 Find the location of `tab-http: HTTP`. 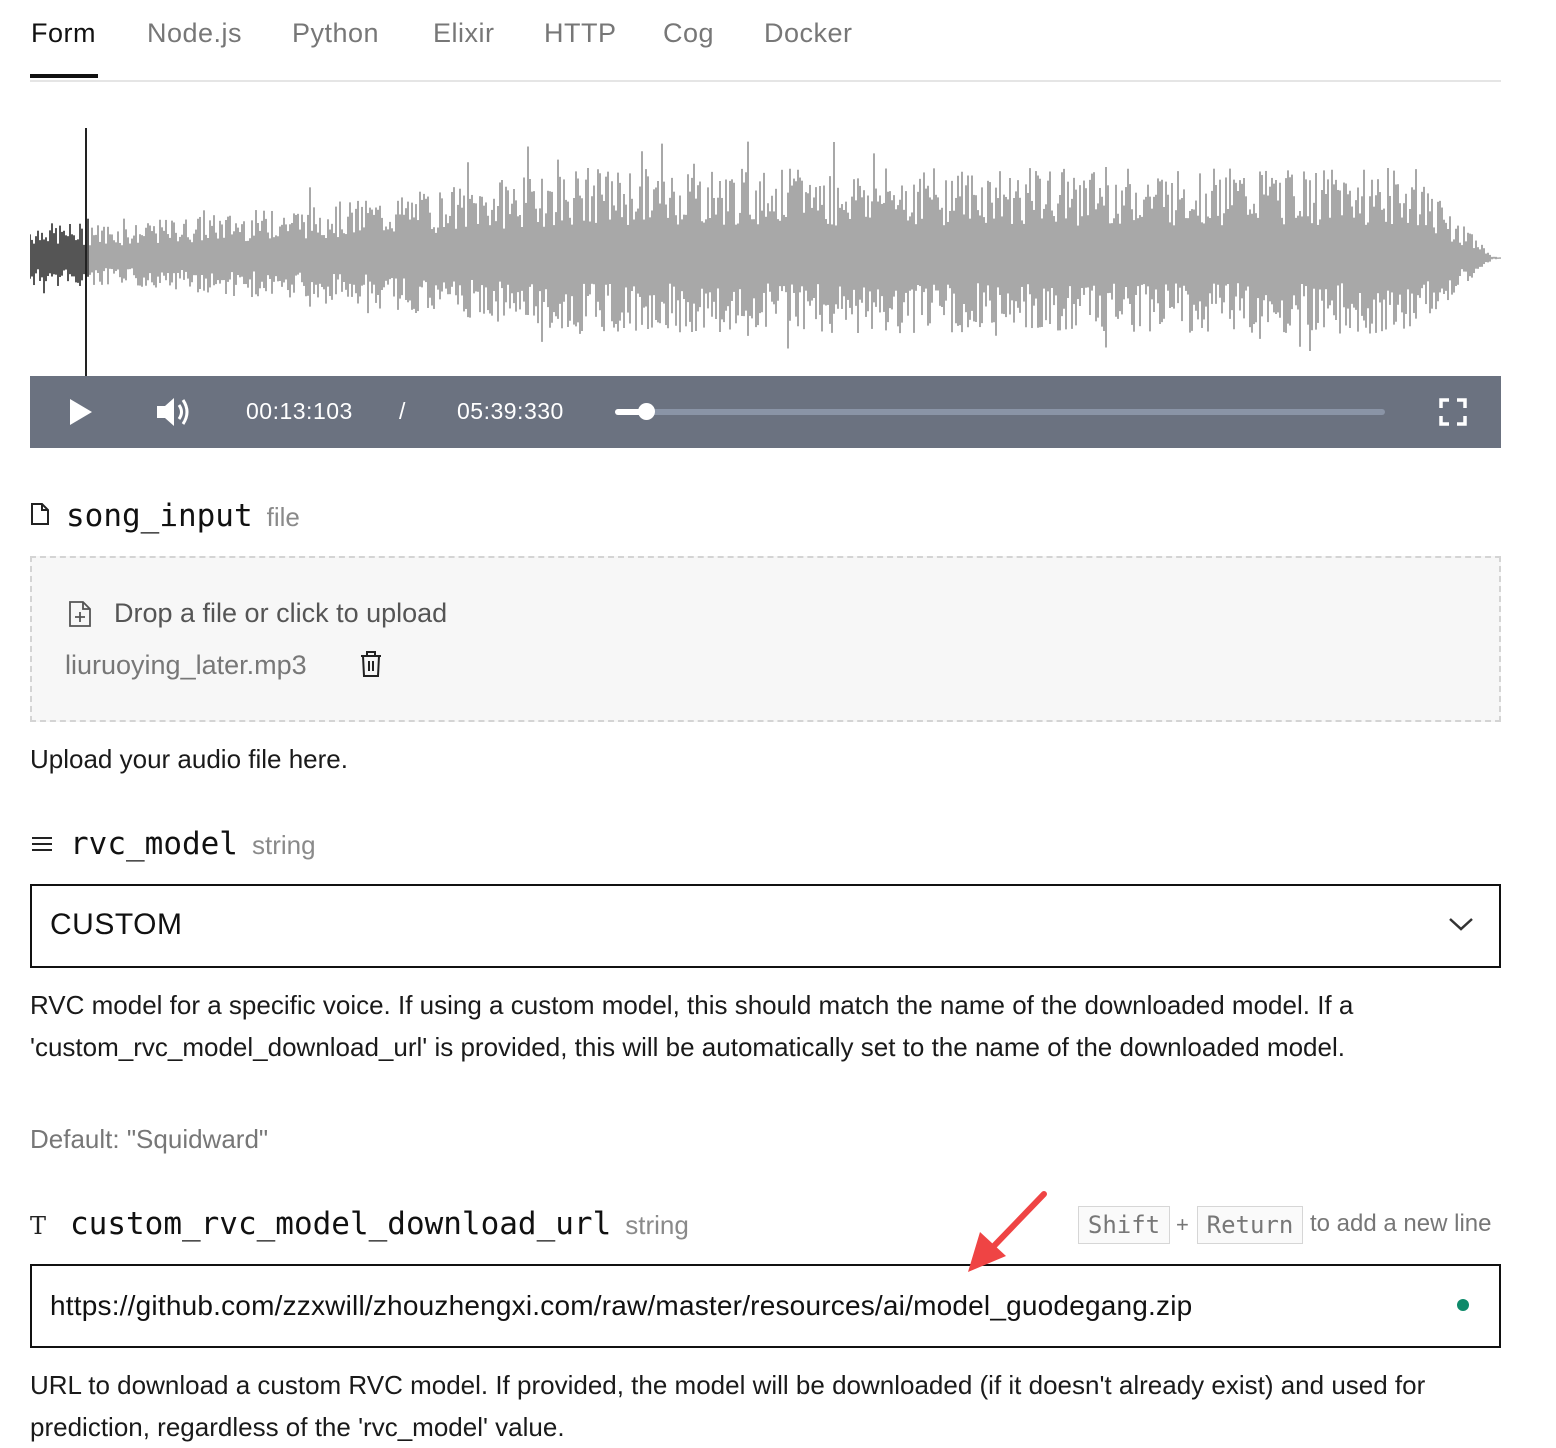

tab-http: HTTP is located at coordinates (580, 33).